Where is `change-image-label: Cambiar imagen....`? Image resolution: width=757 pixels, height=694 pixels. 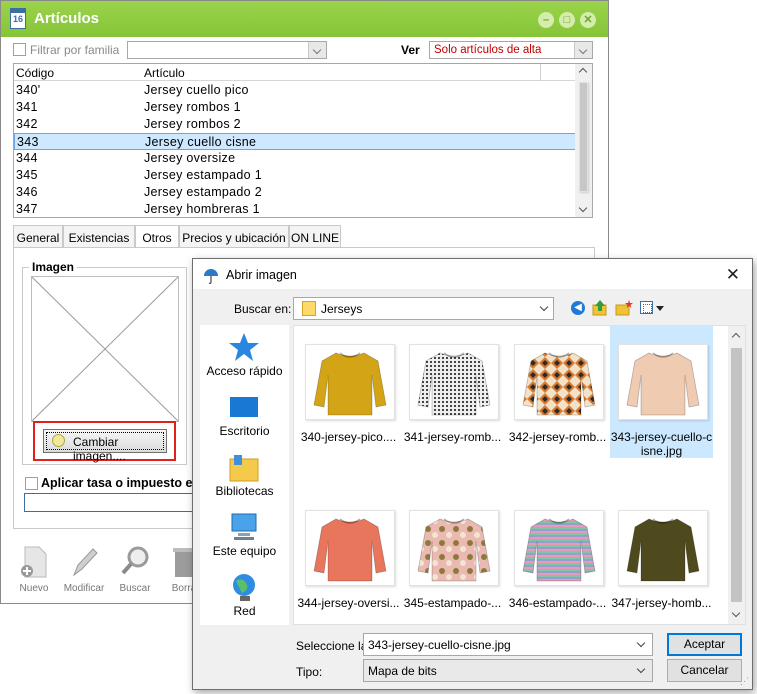 change-image-label: Cambiar imagen.... is located at coordinates (99, 449).